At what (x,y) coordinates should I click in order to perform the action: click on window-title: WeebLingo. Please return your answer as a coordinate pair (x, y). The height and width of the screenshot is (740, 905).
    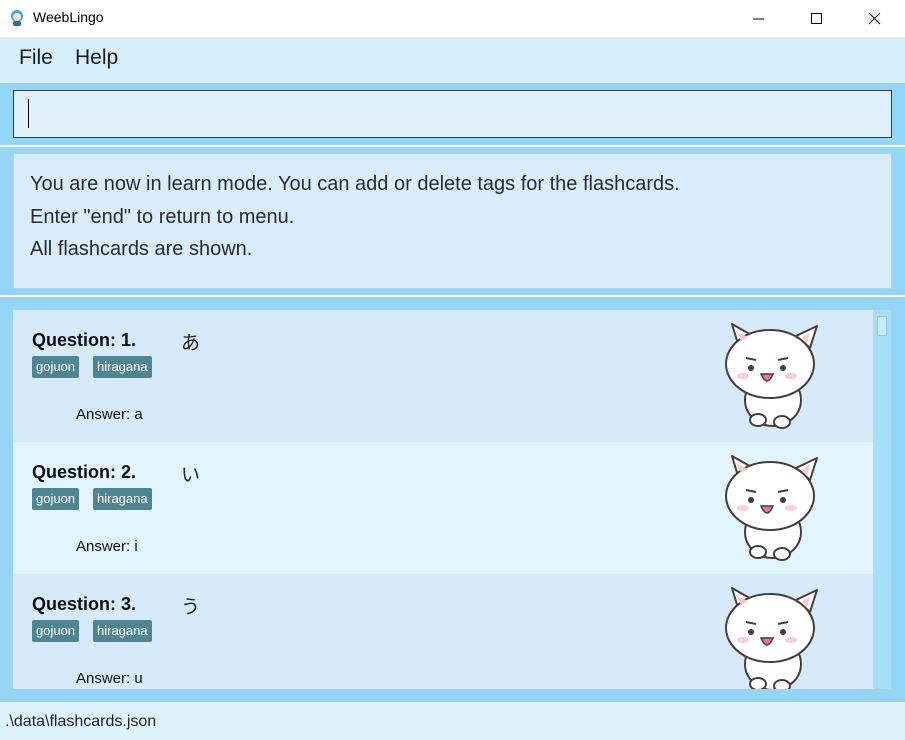
    Looking at the image, I should click on (68, 17).